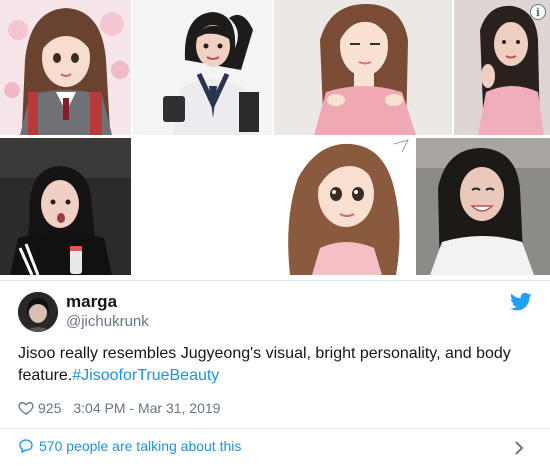  I want to click on talking-about-link: 570 people are talking about this, so click(129, 446).